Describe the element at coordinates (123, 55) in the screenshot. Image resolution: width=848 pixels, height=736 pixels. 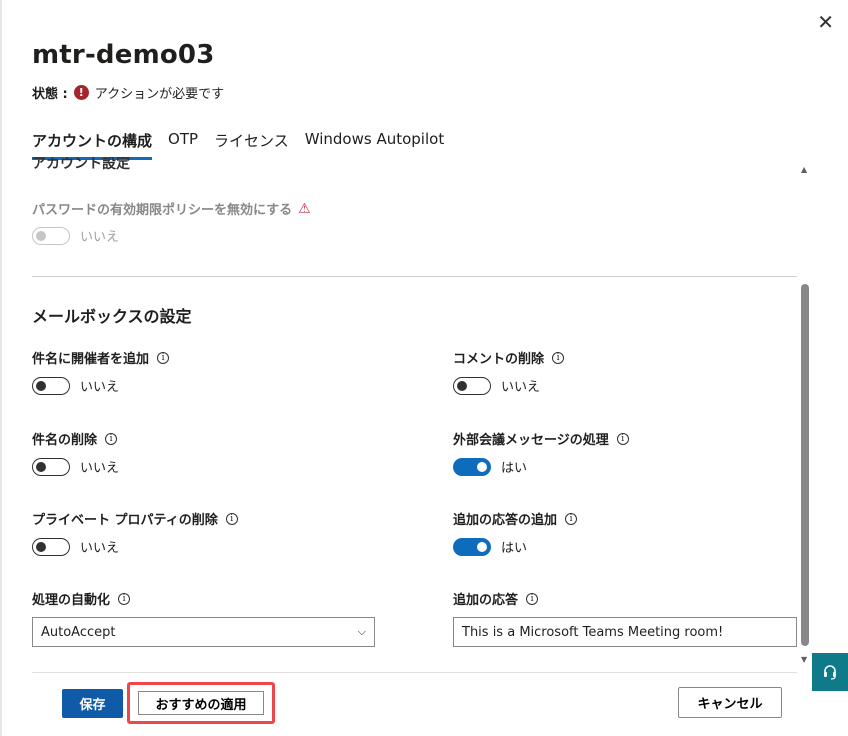
I see `page-title: mtr-demo03` at that location.